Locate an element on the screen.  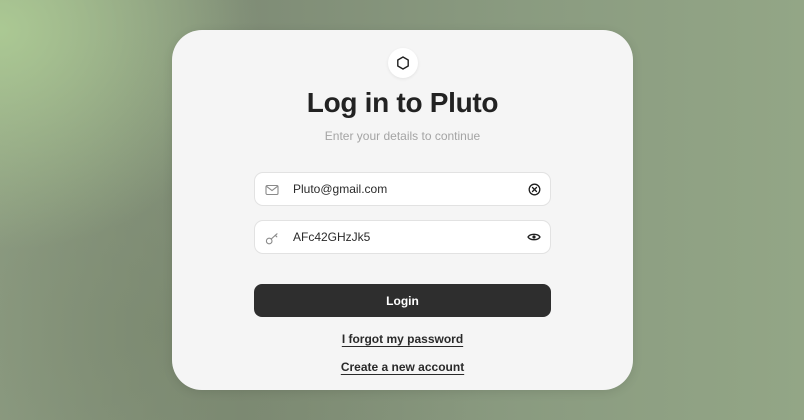
login-button: Login is located at coordinates (402, 300).